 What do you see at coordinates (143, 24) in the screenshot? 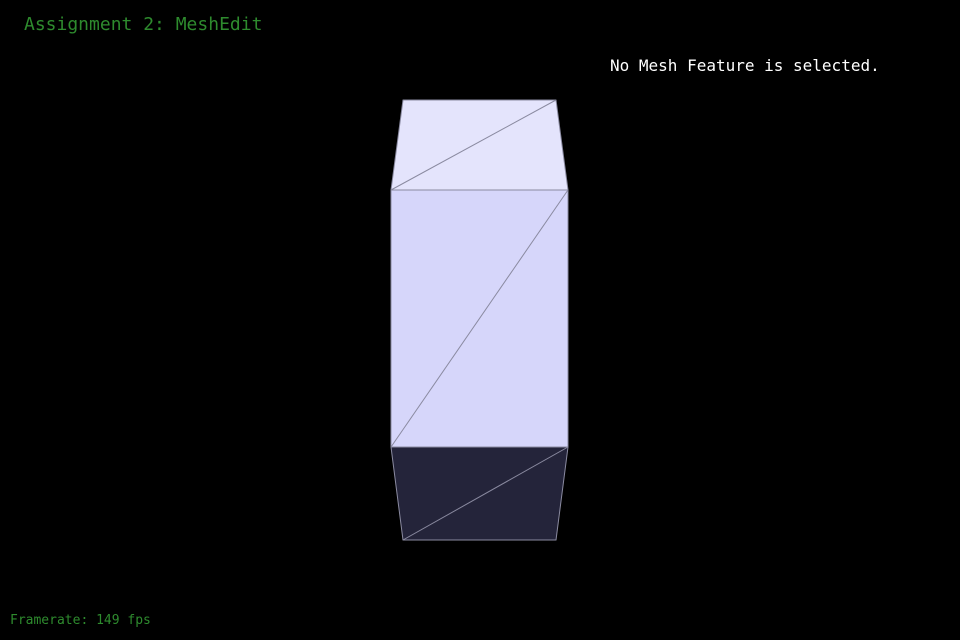
I see `app-title: Assignment 2: MeshEdit` at bounding box center [143, 24].